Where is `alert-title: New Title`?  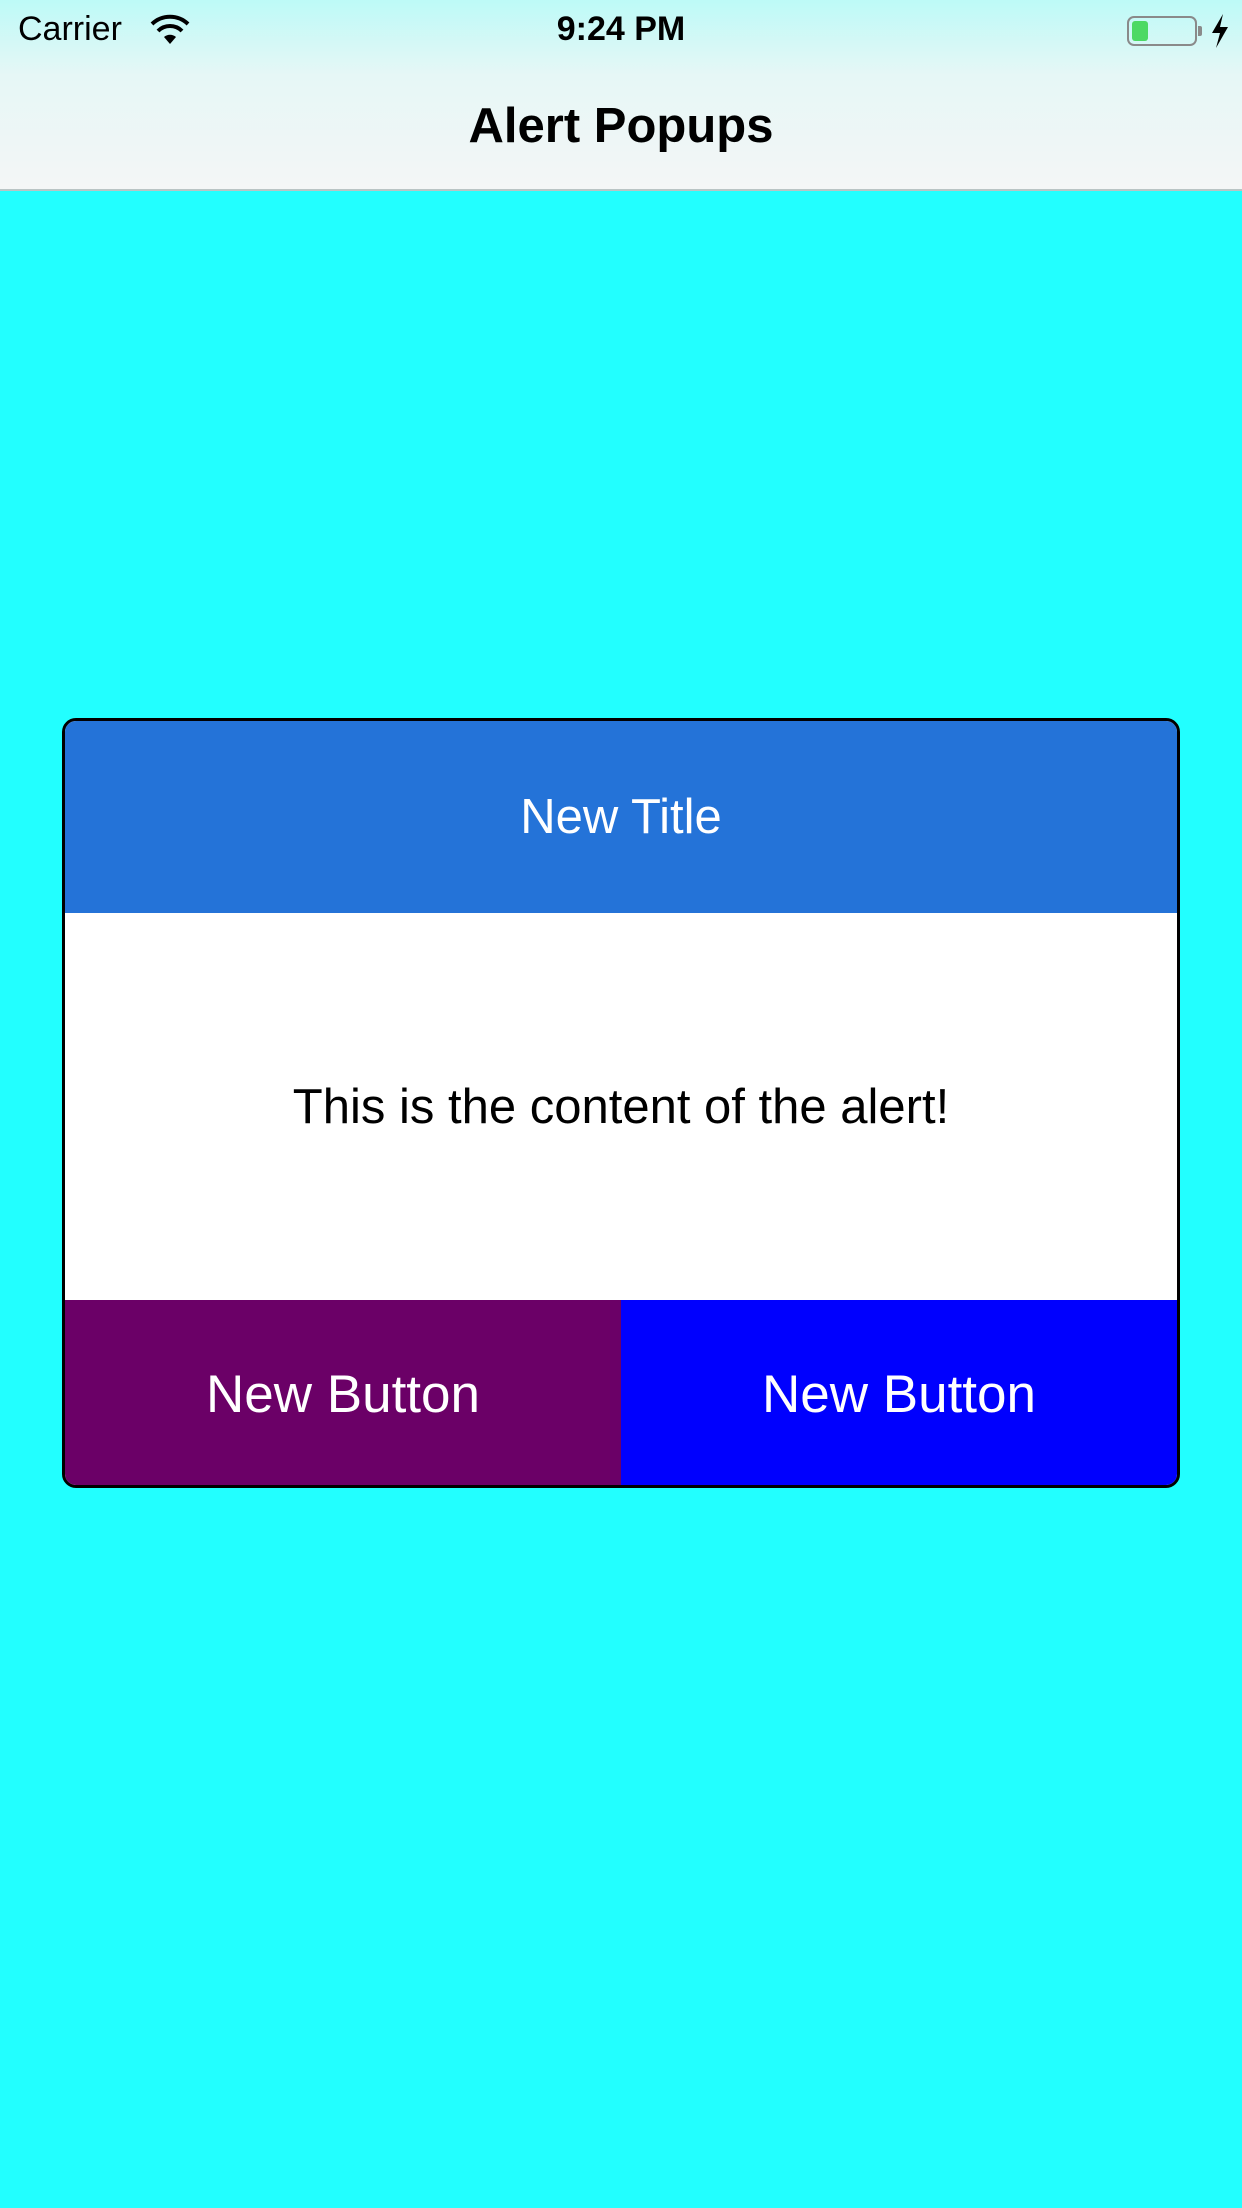
alert-title: New Title is located at coordinates (621, 817).